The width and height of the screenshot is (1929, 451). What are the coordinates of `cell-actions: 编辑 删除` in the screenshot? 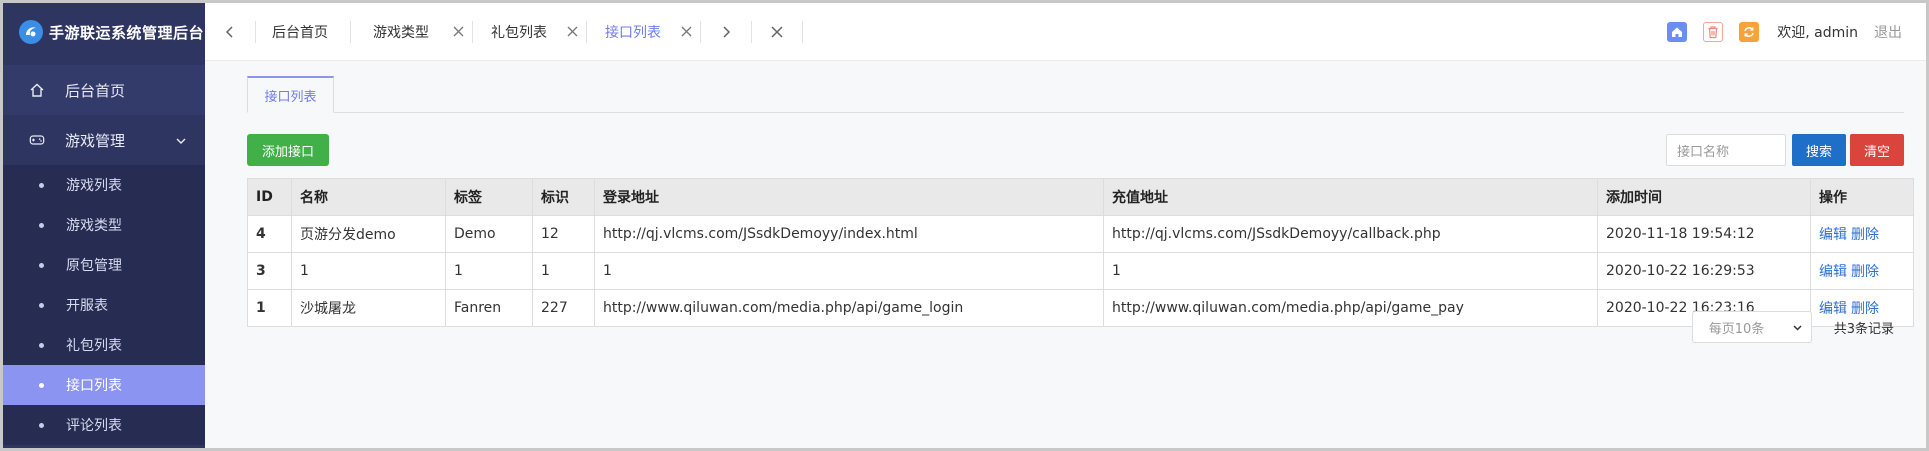 It's located at (1862, 234).